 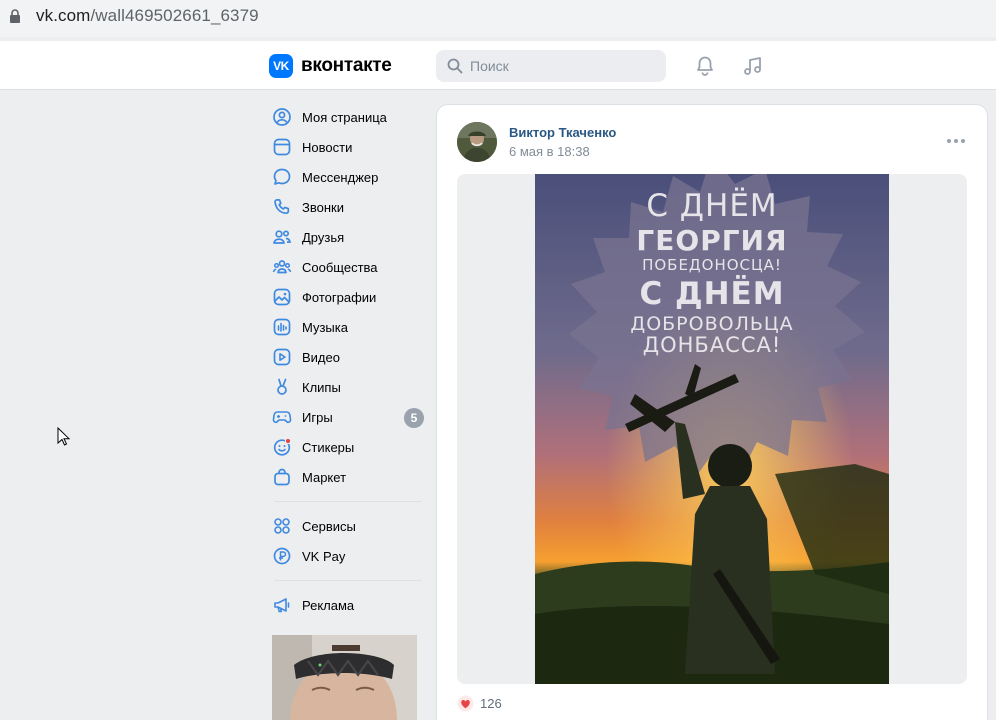 I want to click on nav-item-music: Музыка, so click(x=350, y=327).